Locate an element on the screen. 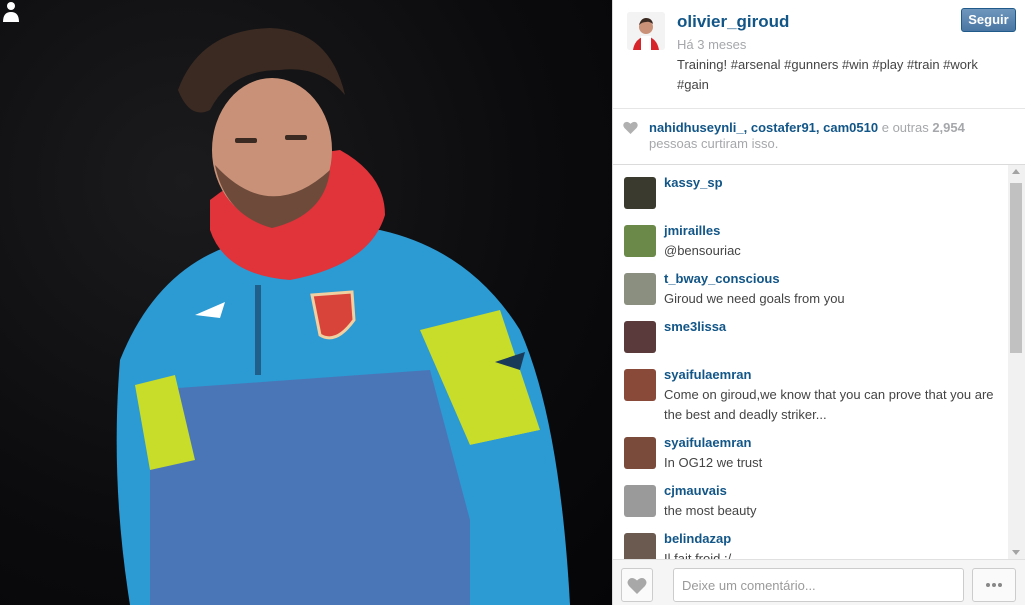 Image resolution: width=1025 pixels, height=605 pixels. author-avatar is located at coordinates (646, 31).